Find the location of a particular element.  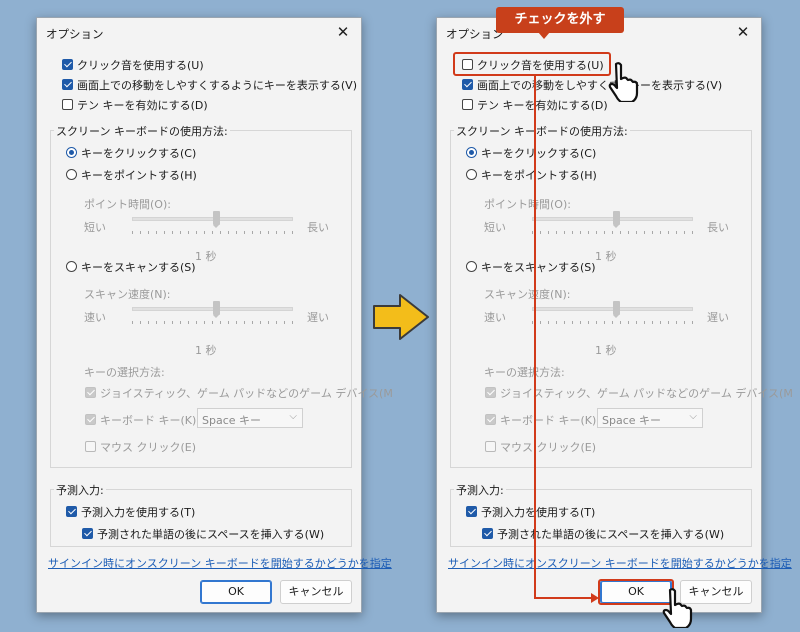

cancel-button: キャンセル is located at coordinates (316, 592).